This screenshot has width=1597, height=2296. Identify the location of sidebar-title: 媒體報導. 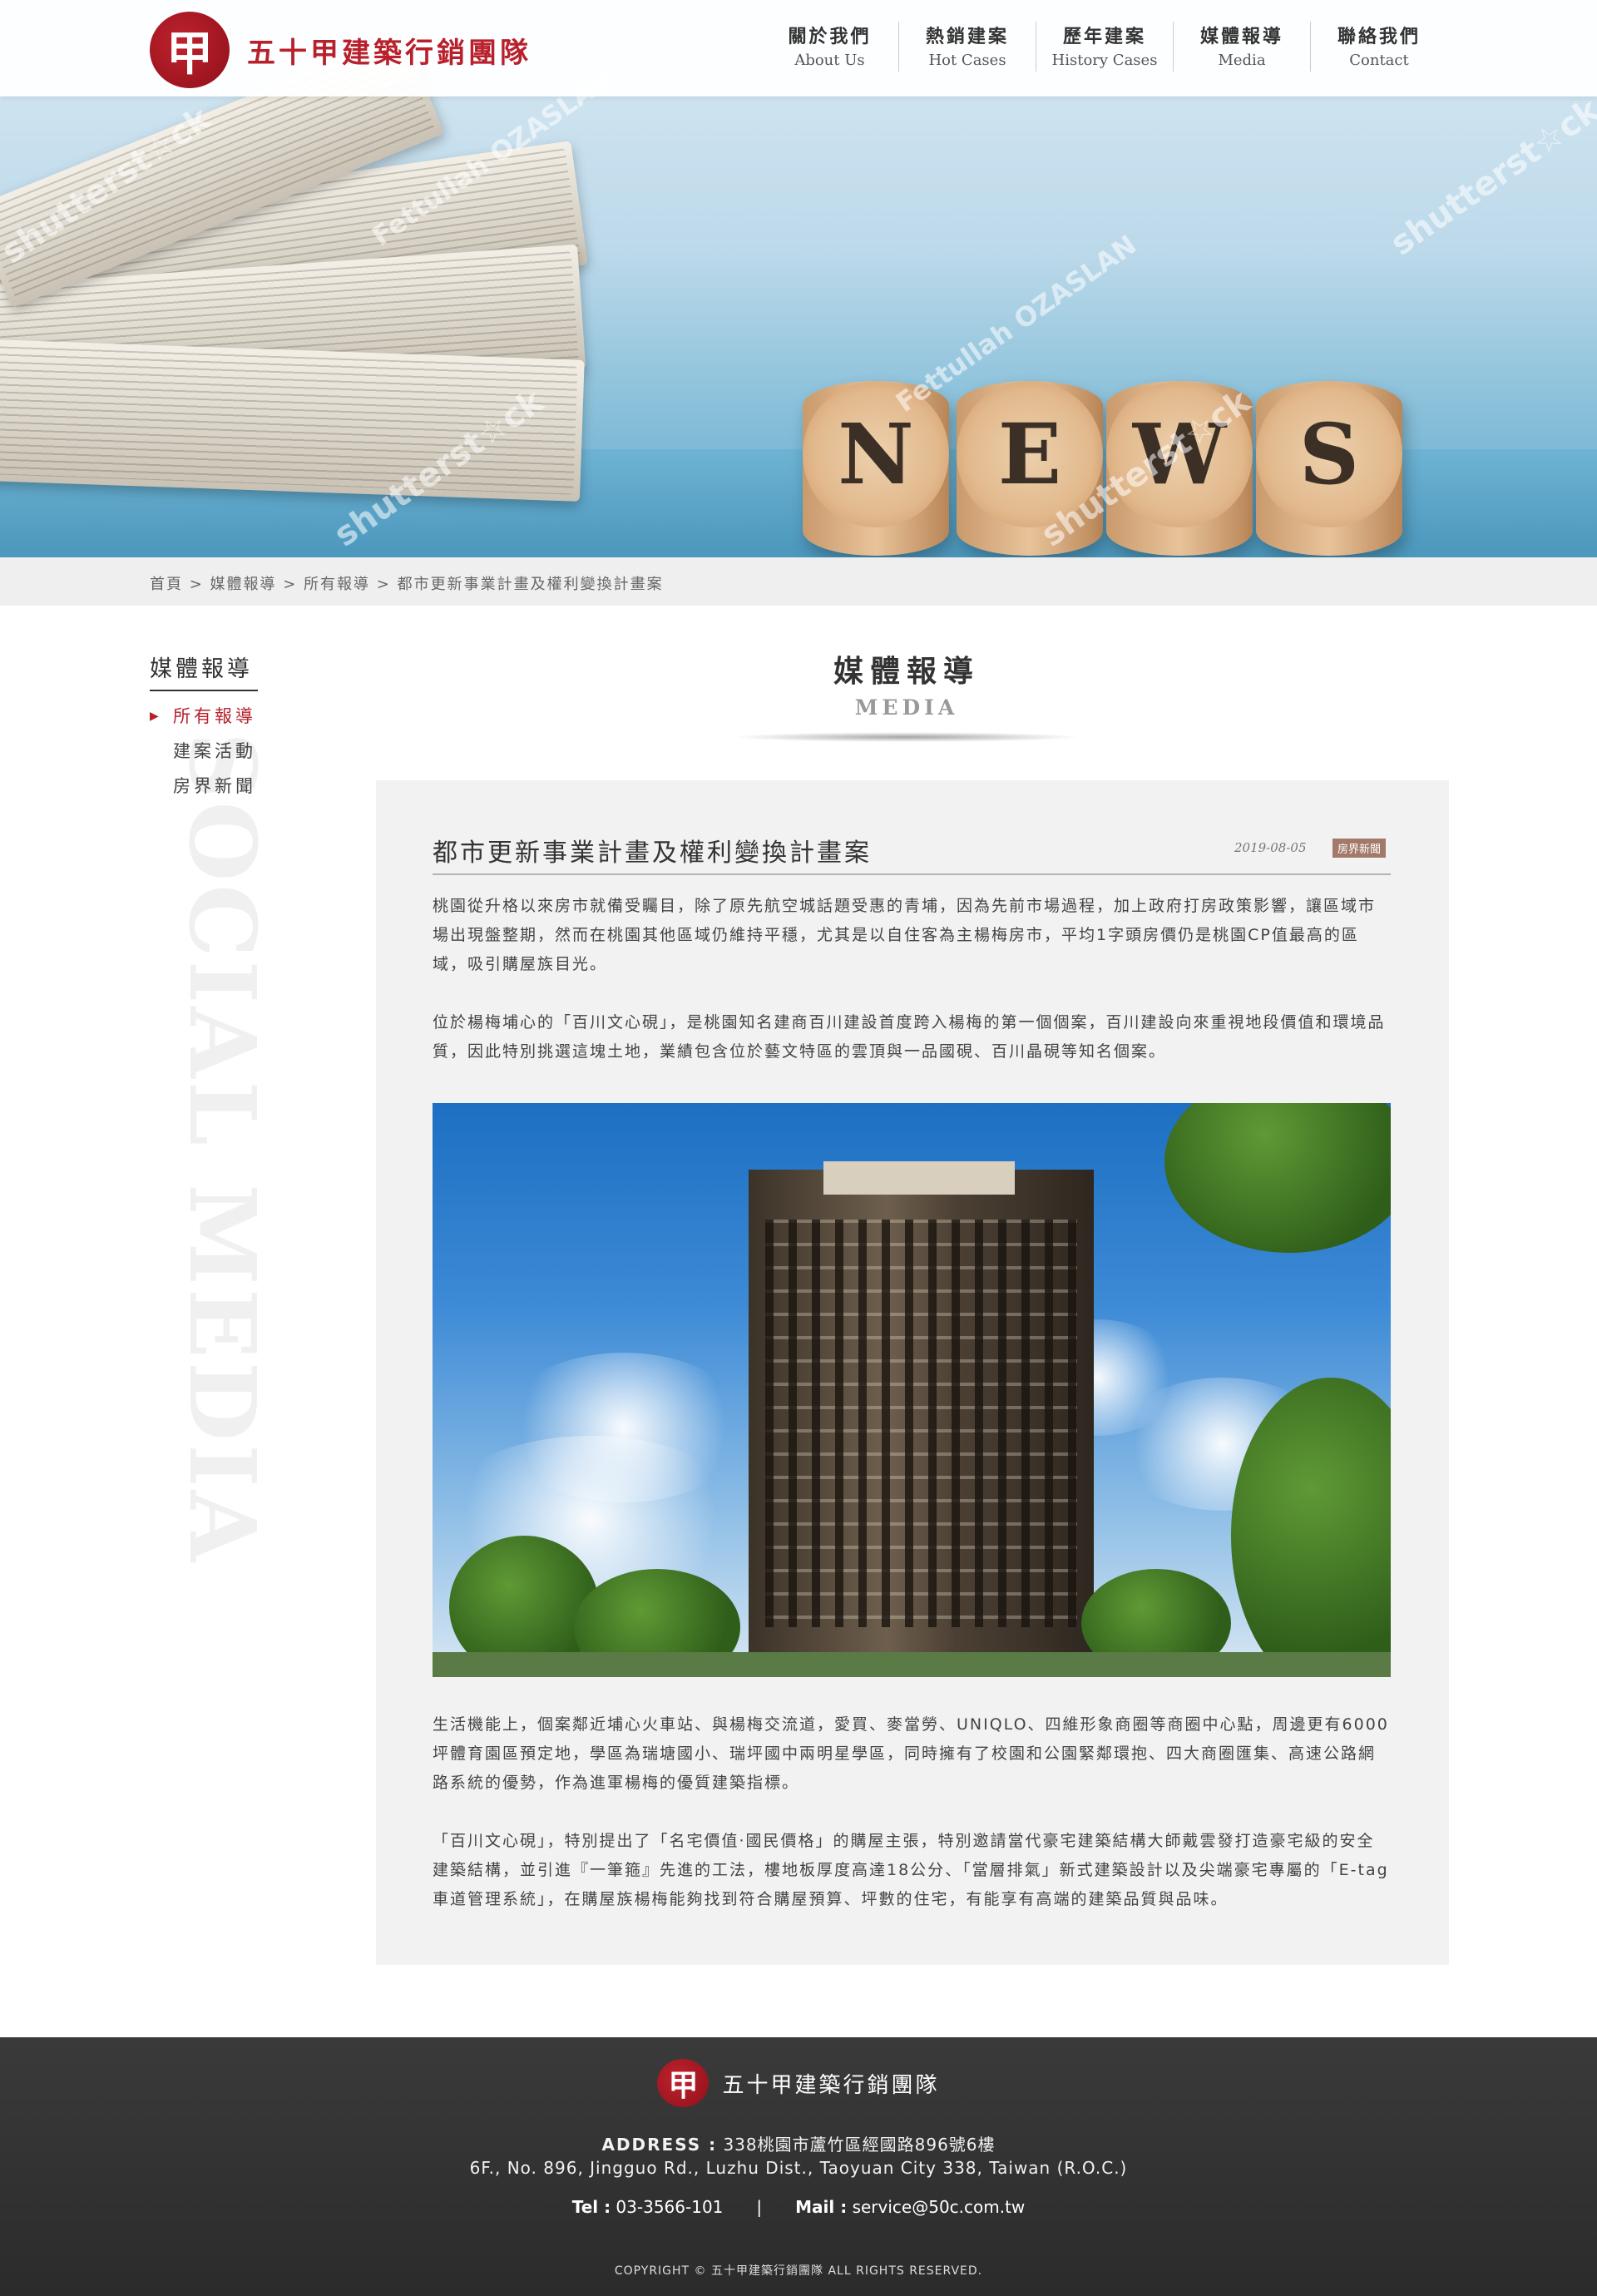
(204, 671).